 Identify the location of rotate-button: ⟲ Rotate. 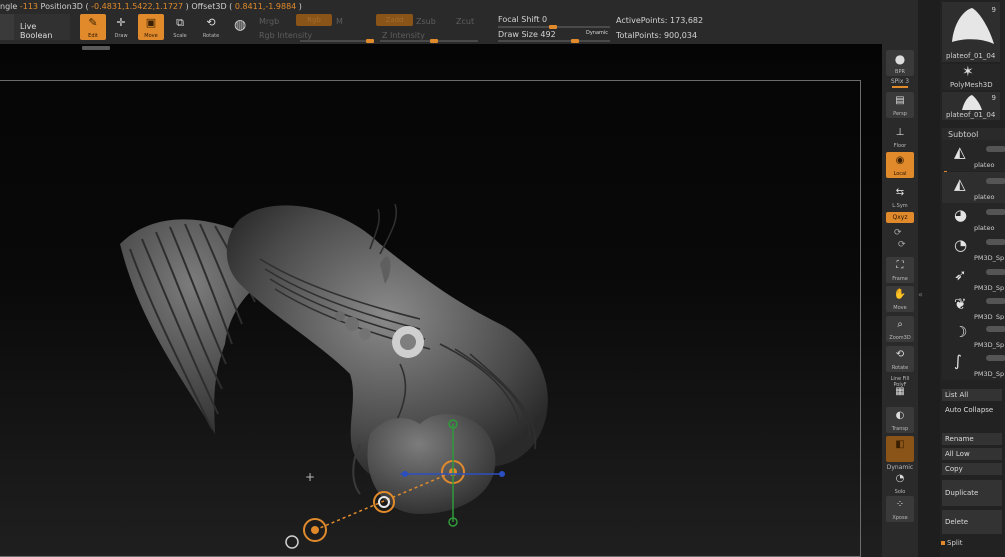
(211, 27).